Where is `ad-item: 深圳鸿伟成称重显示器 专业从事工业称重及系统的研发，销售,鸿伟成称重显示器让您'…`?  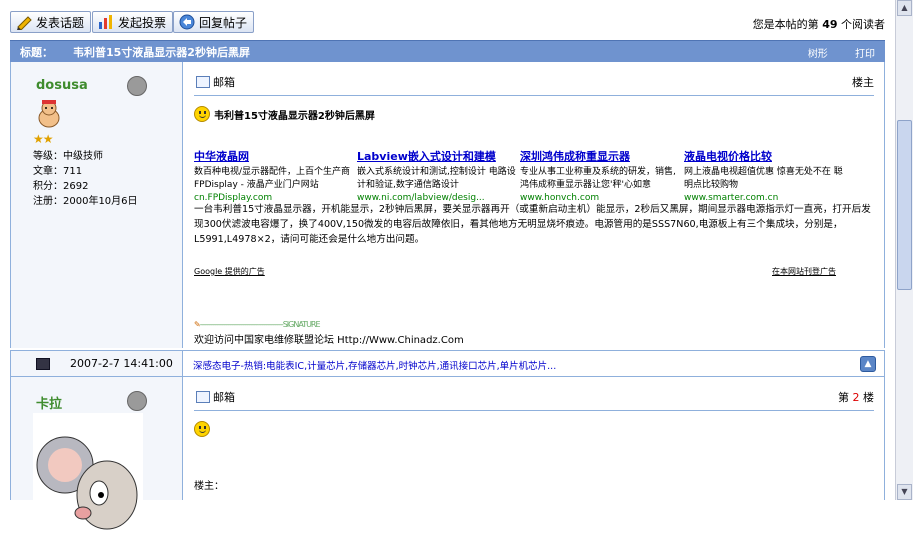 ad-item: 深圳鸿伟成称重显示器 专业从事工业称重及系统的研发，销售,鸿伟成称重显示器让您'… is located at coordinates (600, 176).